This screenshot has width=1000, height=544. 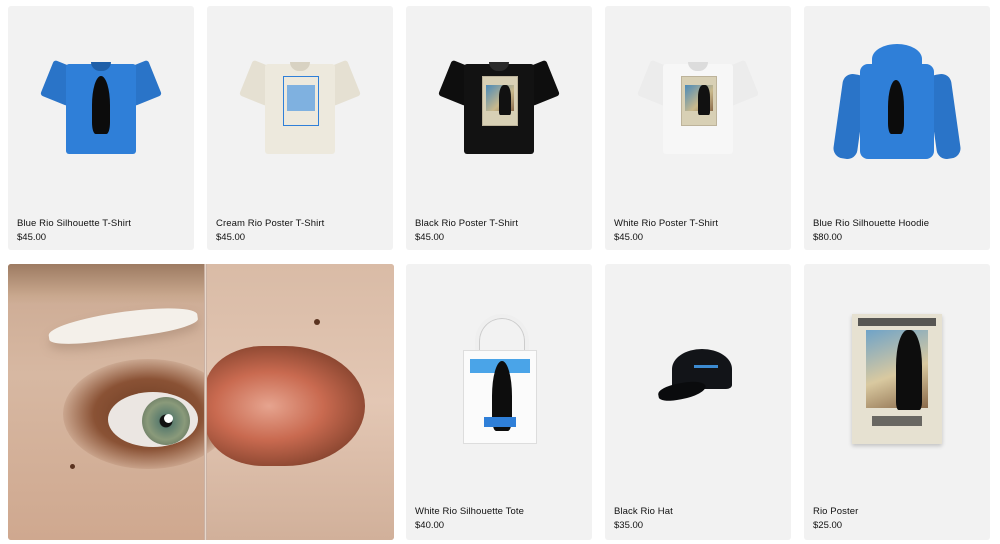 I want to click on product-name: White Rio Silhouette Tote, so click(x=469, y=511).